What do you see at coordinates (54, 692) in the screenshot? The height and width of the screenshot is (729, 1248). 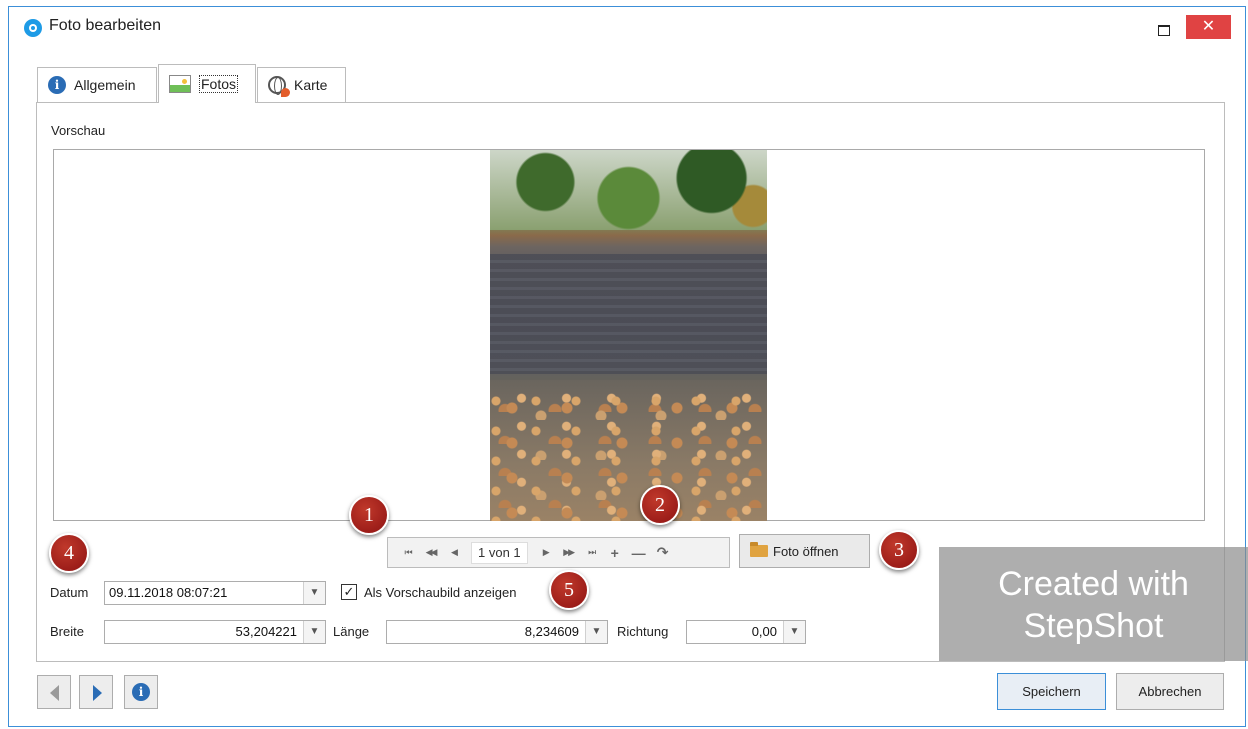 I see `previous-photo-button` at bounding box center [54, 692].